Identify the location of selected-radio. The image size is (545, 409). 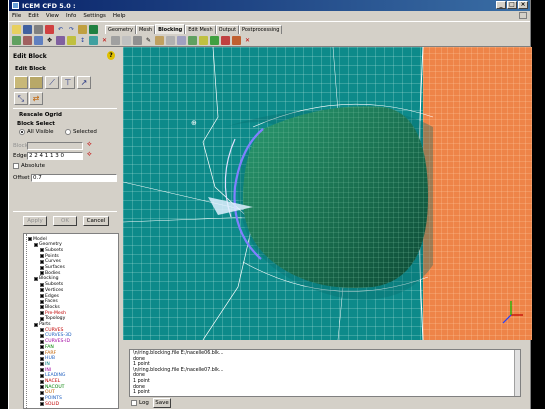
(68, 132).